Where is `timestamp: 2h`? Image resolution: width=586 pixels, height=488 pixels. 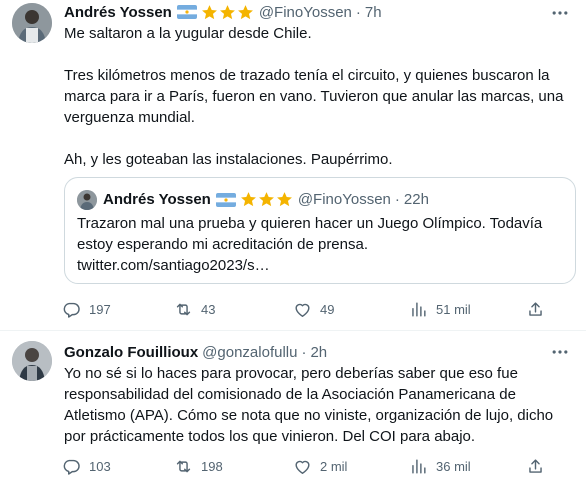
timestamp: 2h is located at coordinates (318, 352).